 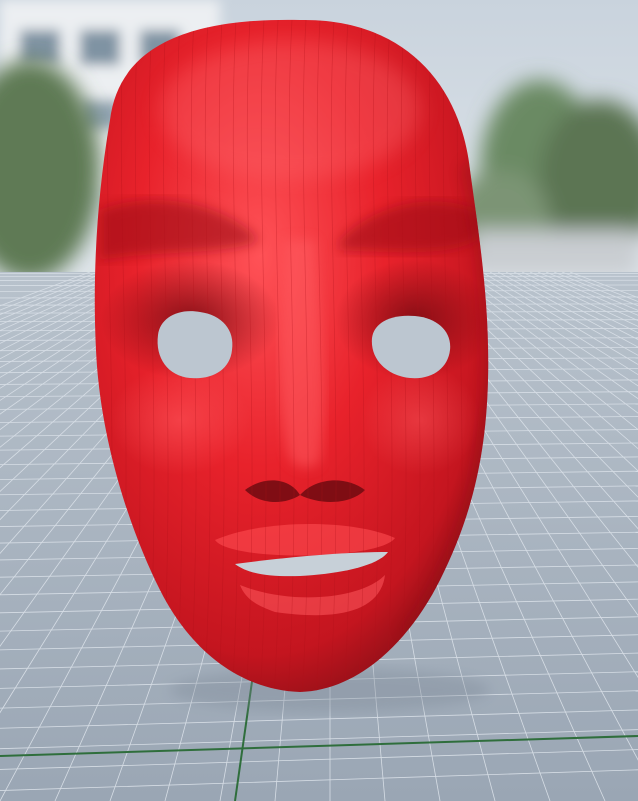 What do you see at coordinates (195, 345) in the screenshot?
I see `left-eye-hole` at bounding box center [195, 345].